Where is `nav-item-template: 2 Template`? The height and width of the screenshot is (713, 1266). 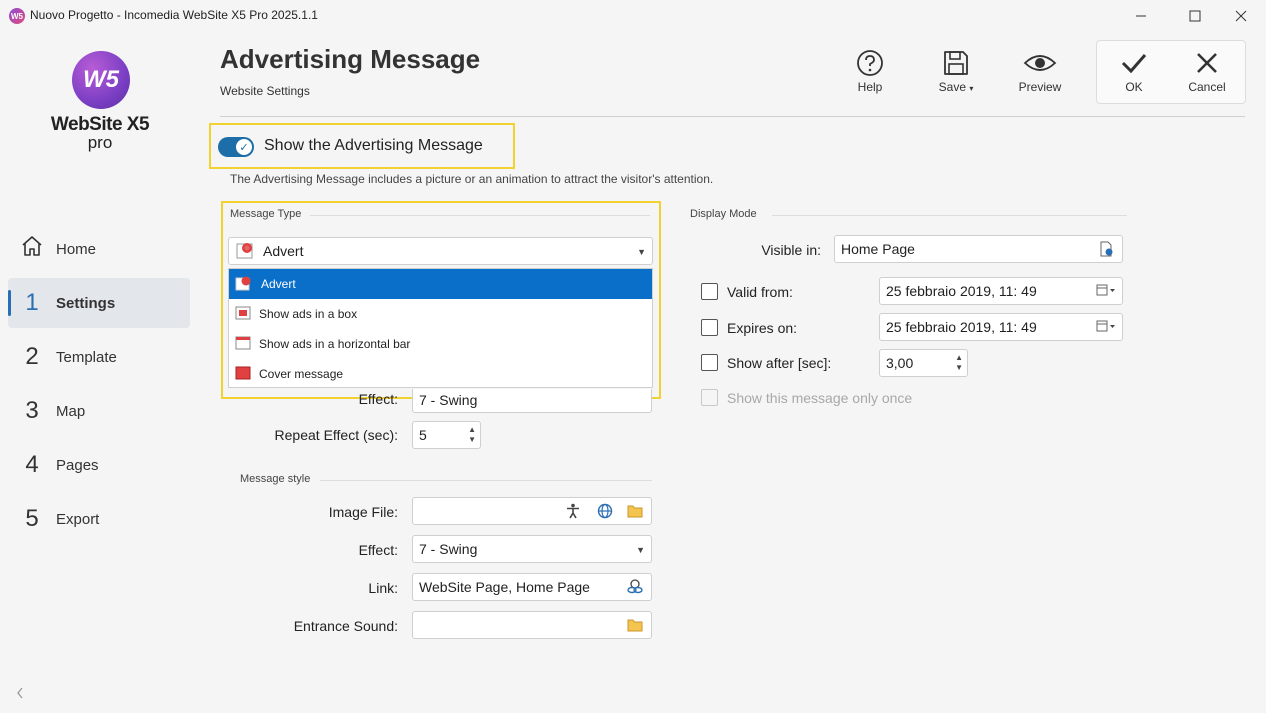
nav-item-template: 2 Template is located at coordinates (99, 357).